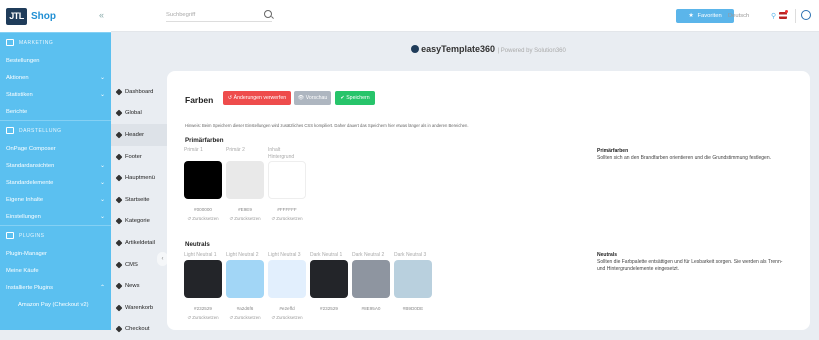 Image resolution: width=819 pixels, height=340 pixels. What do you see at coordinates (139, 92) in the screenshot?
I see `subnav-item: Dashboard` at bounding box center [139, 92].